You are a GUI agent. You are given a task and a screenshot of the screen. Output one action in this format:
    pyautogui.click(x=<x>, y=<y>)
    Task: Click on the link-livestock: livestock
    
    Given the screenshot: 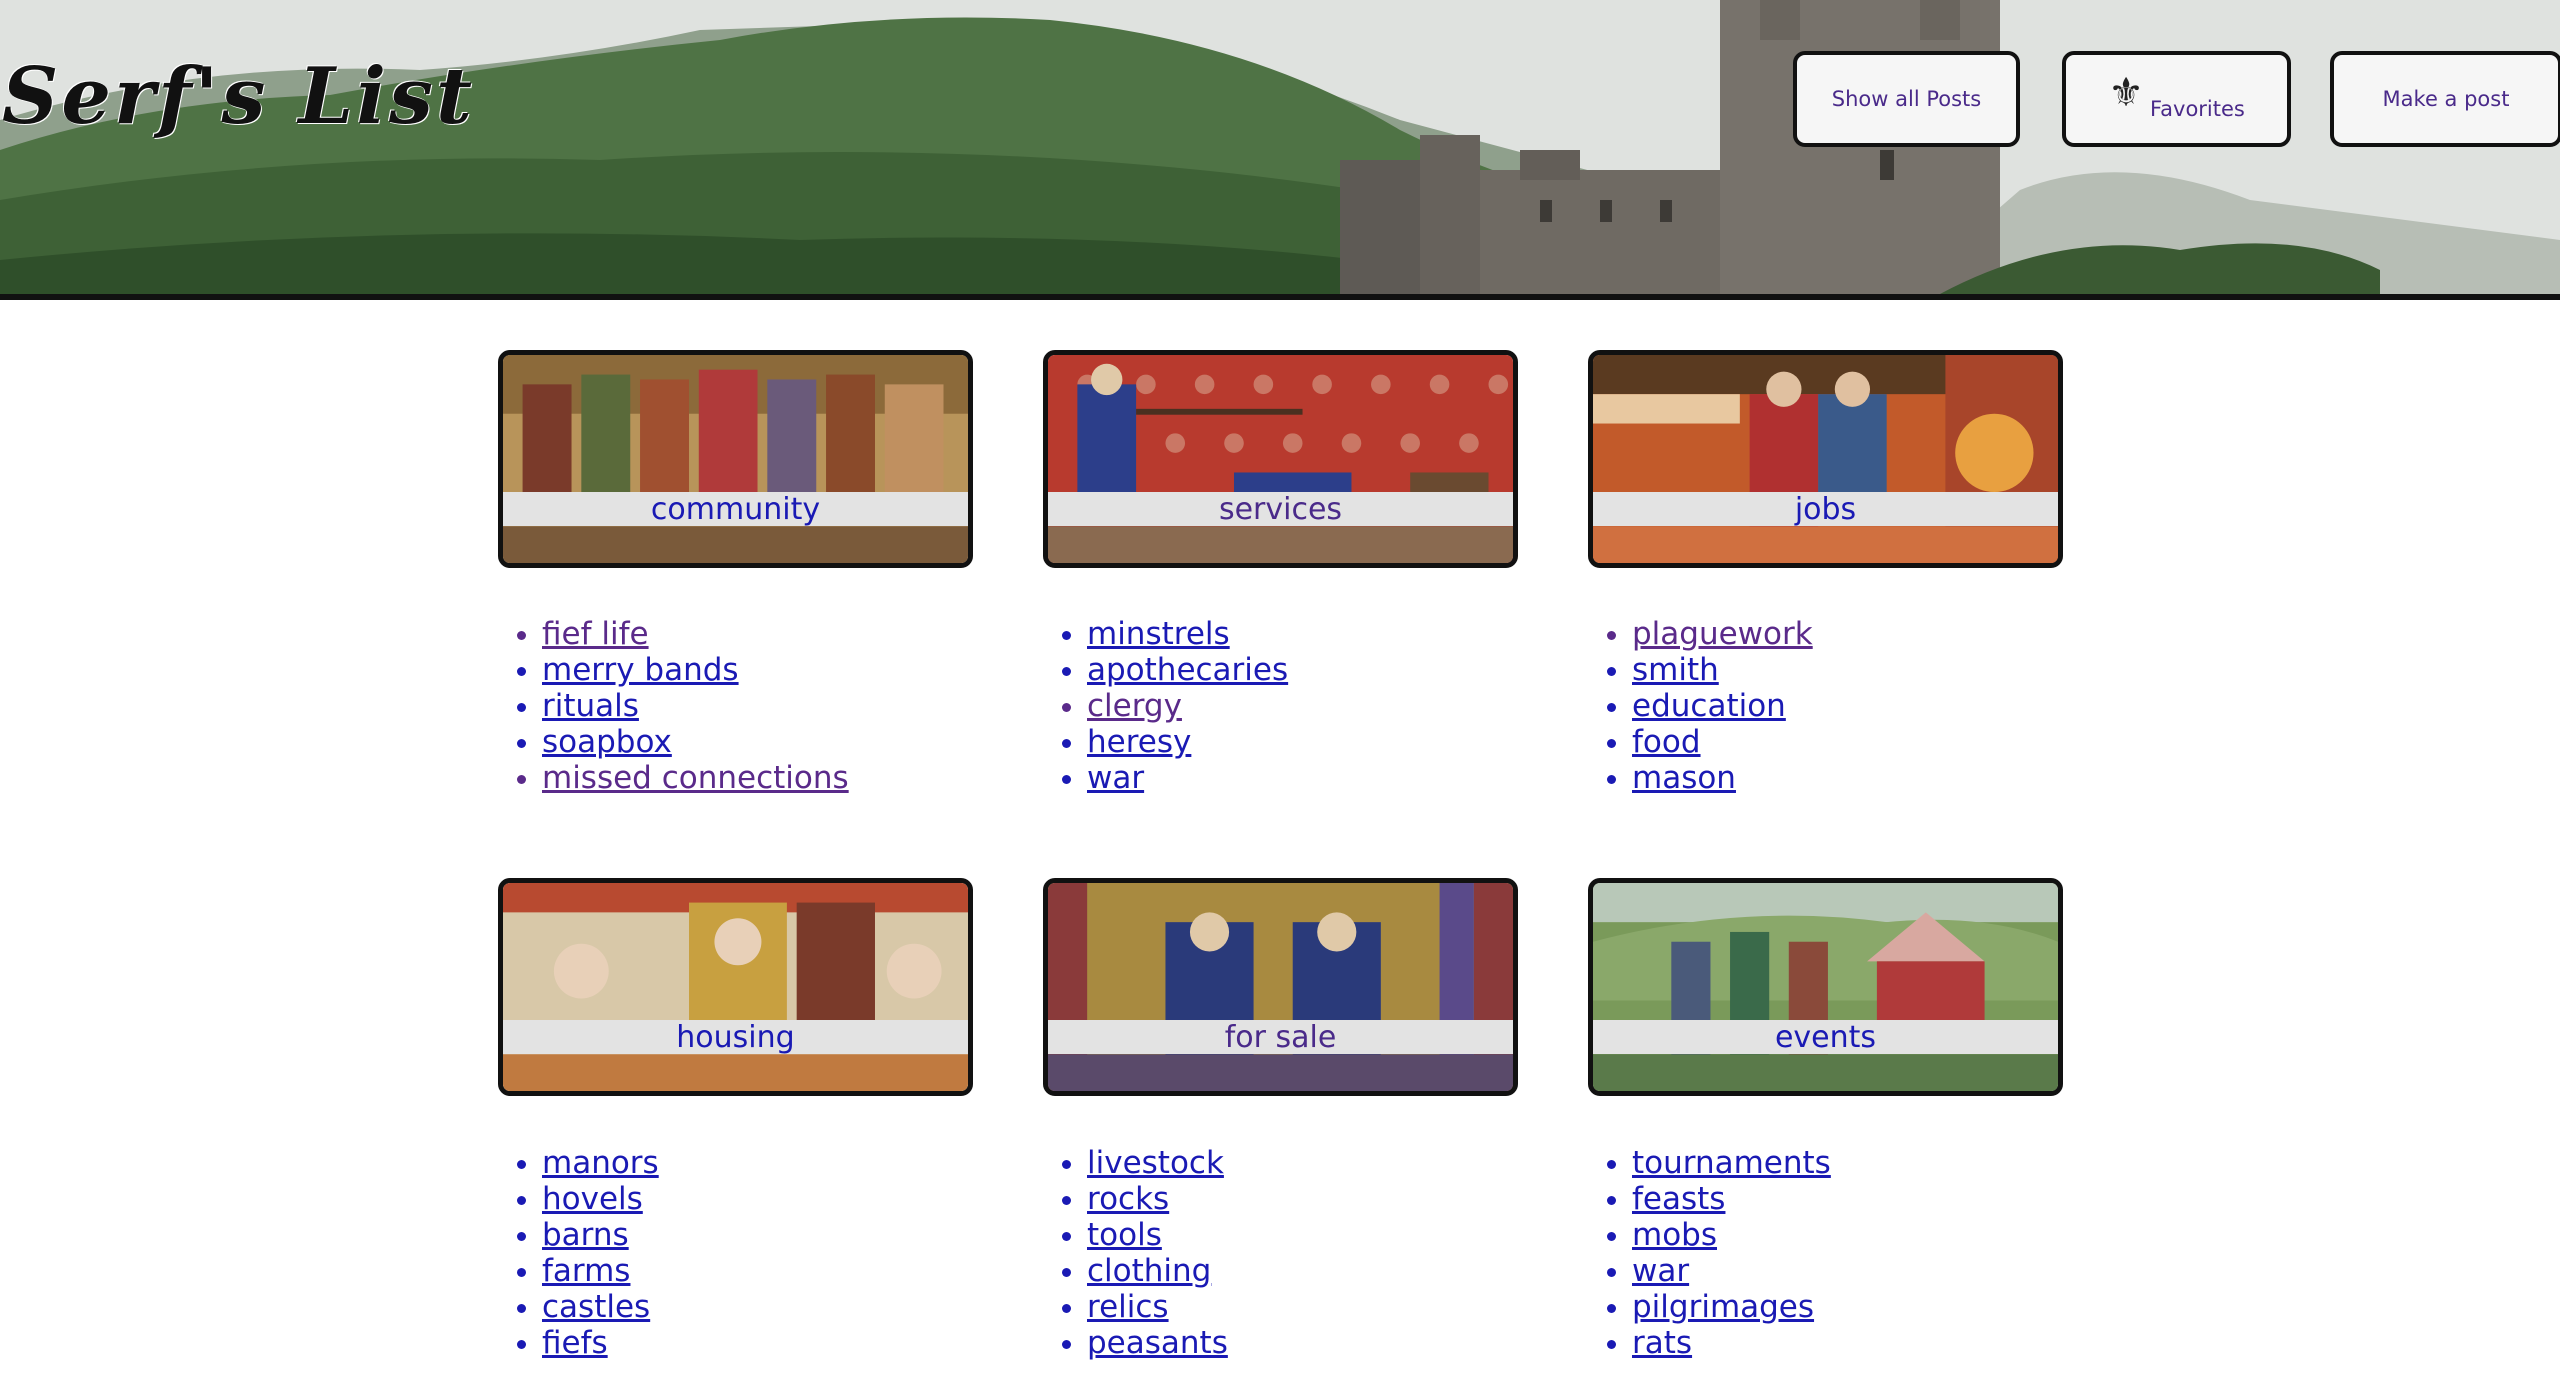 What is the action you would take?
    pyautogui.click(x=1155, y=1163)
    